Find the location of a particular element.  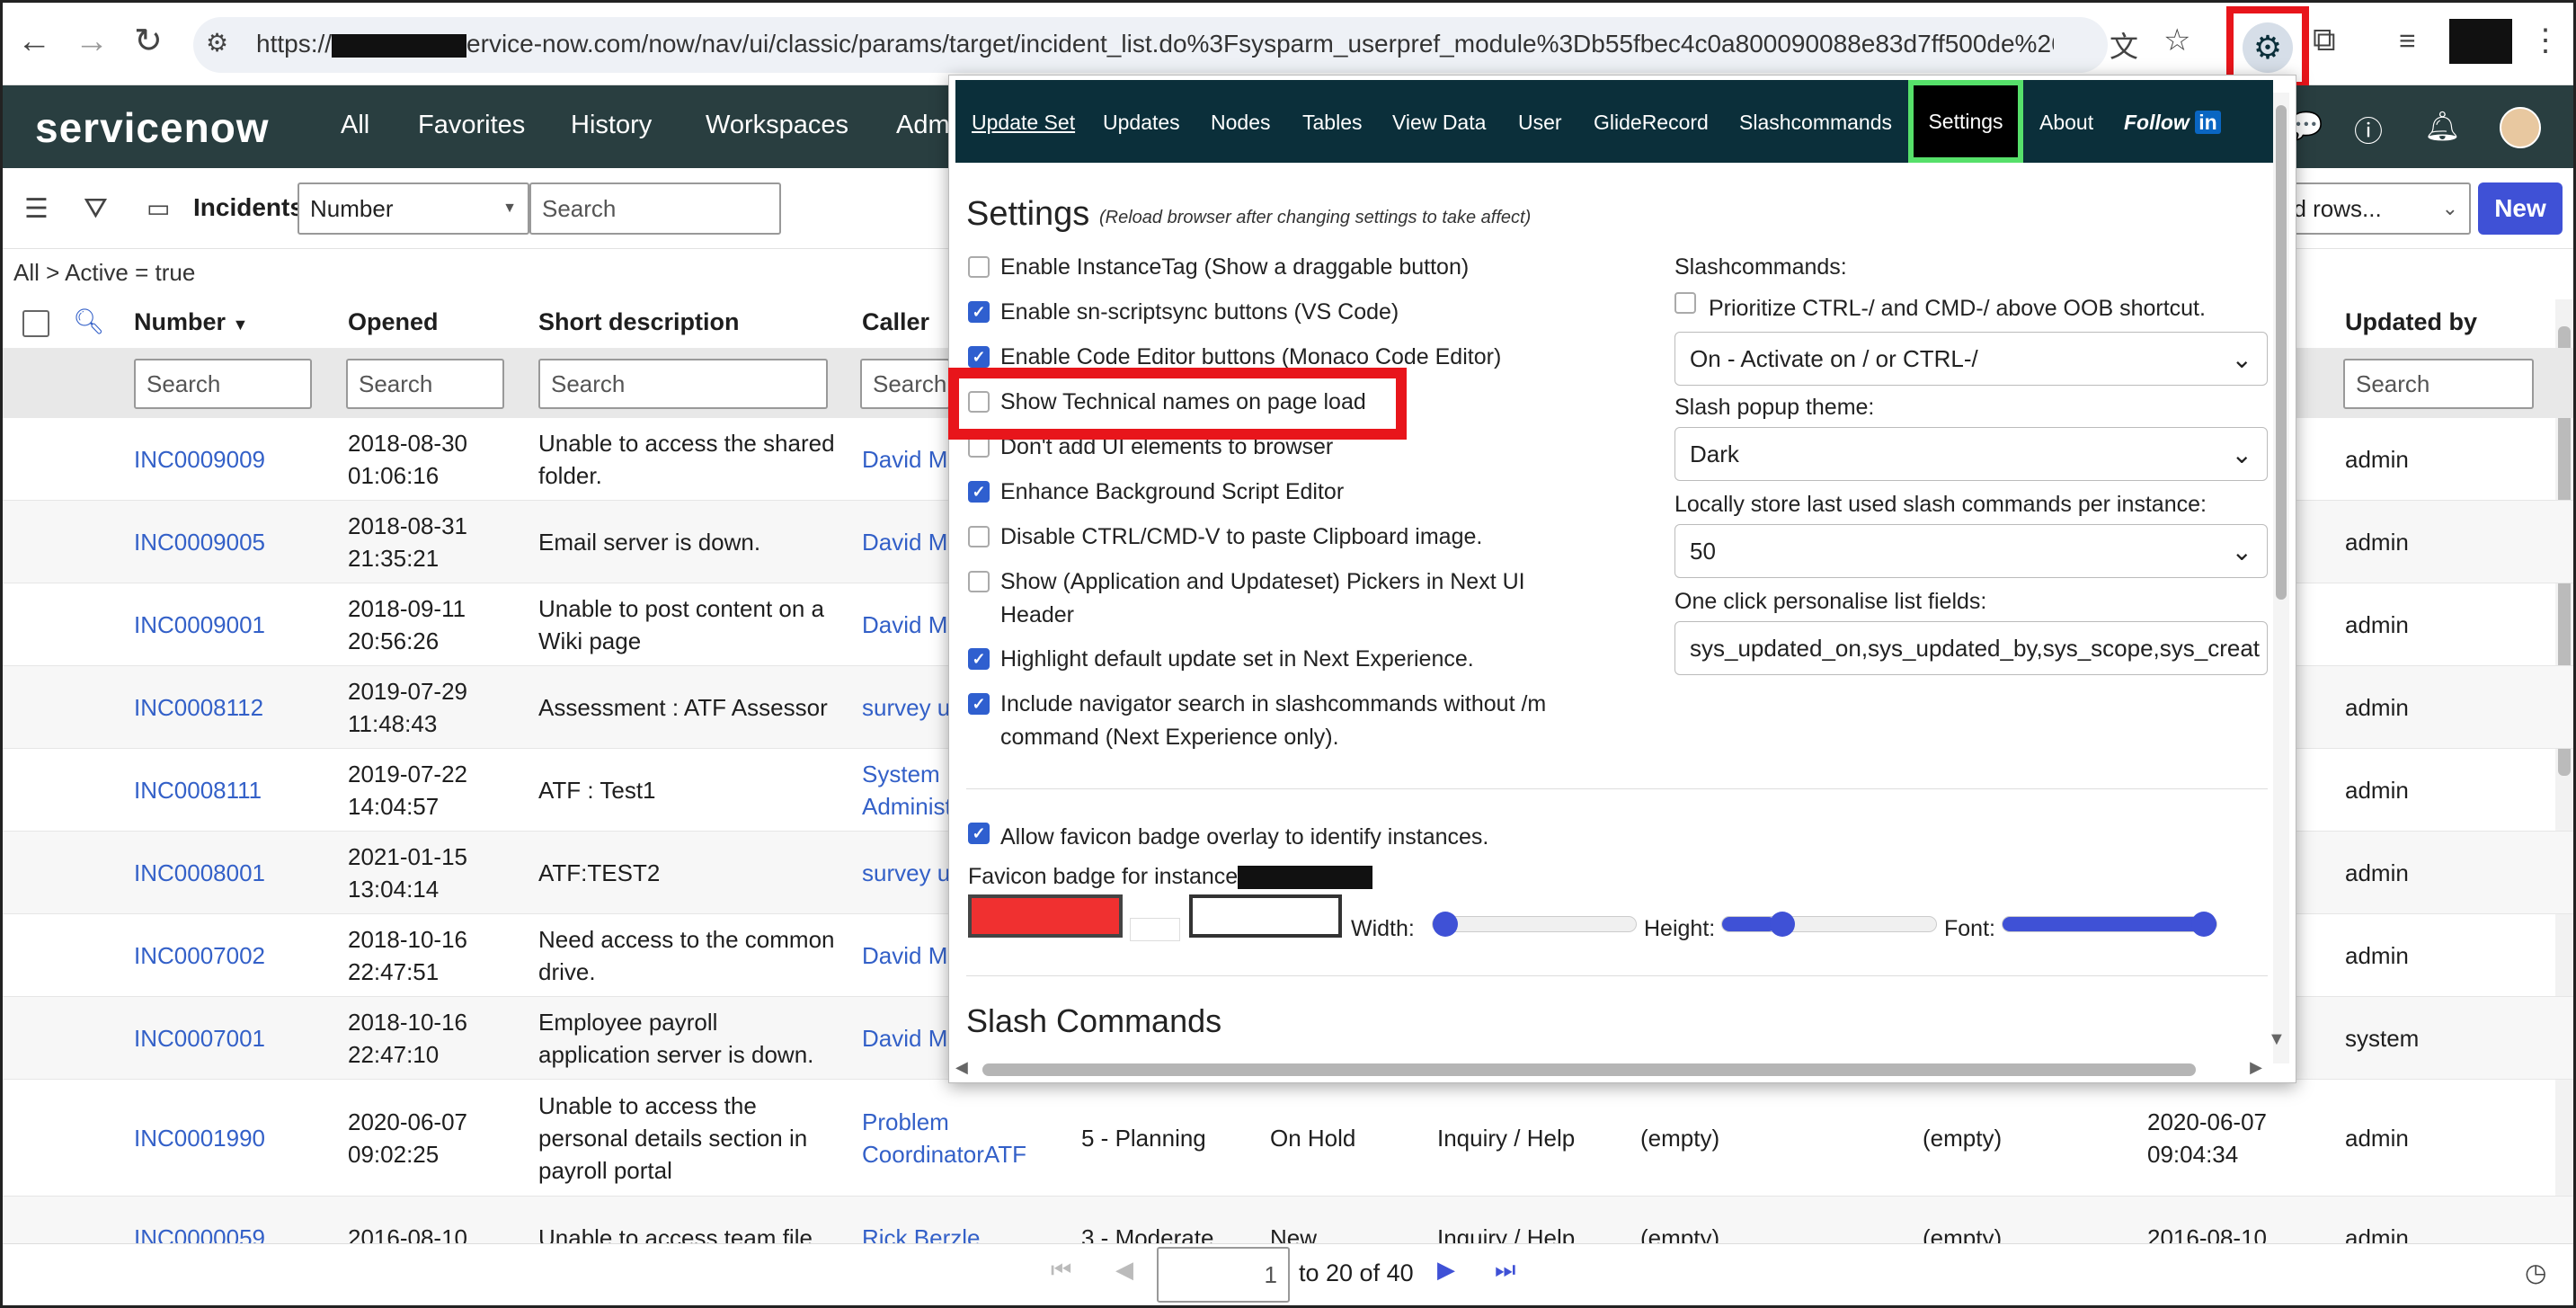

tab-follow: Follow in is located at coordinates (2172, 123).